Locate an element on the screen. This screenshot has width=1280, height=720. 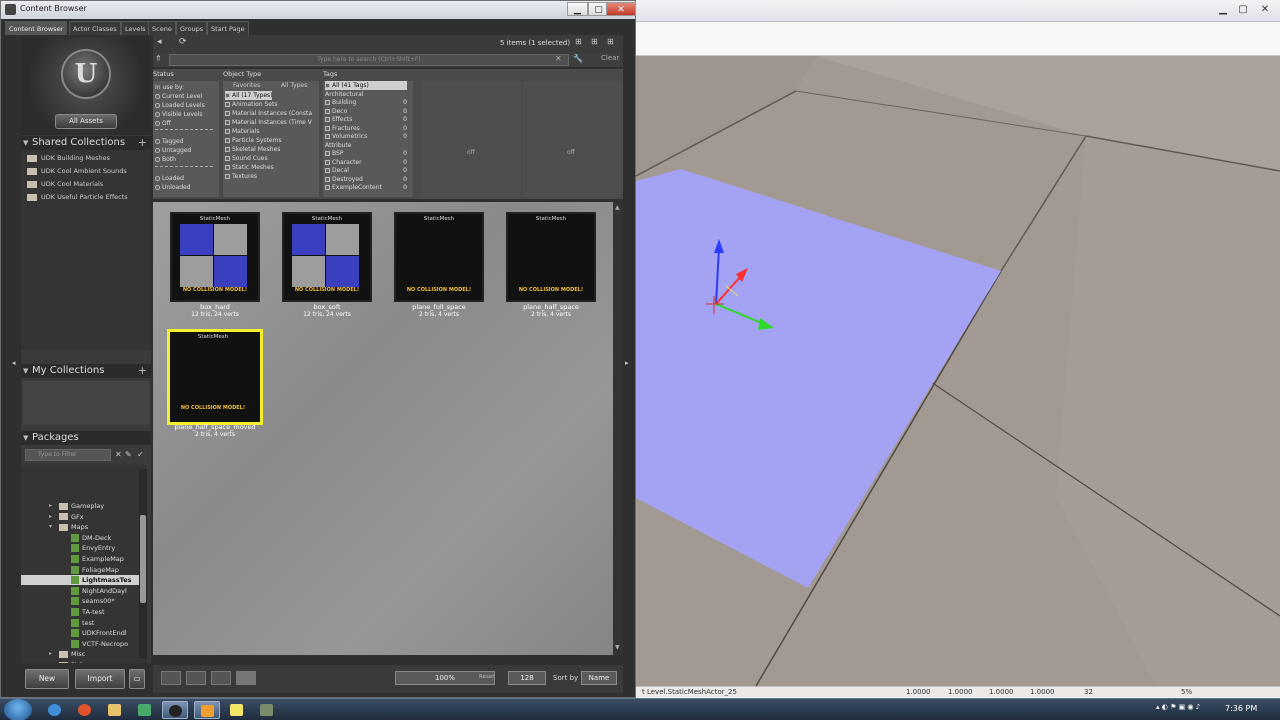
object-type-option: Animation Sets is located at coordinates (251, 104).